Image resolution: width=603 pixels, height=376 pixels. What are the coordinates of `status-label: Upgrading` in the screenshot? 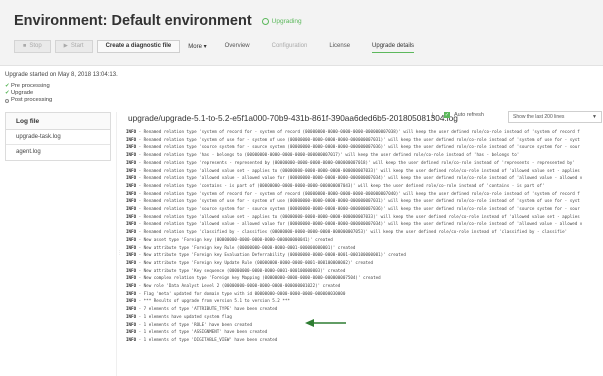 It's located at (286, 21).